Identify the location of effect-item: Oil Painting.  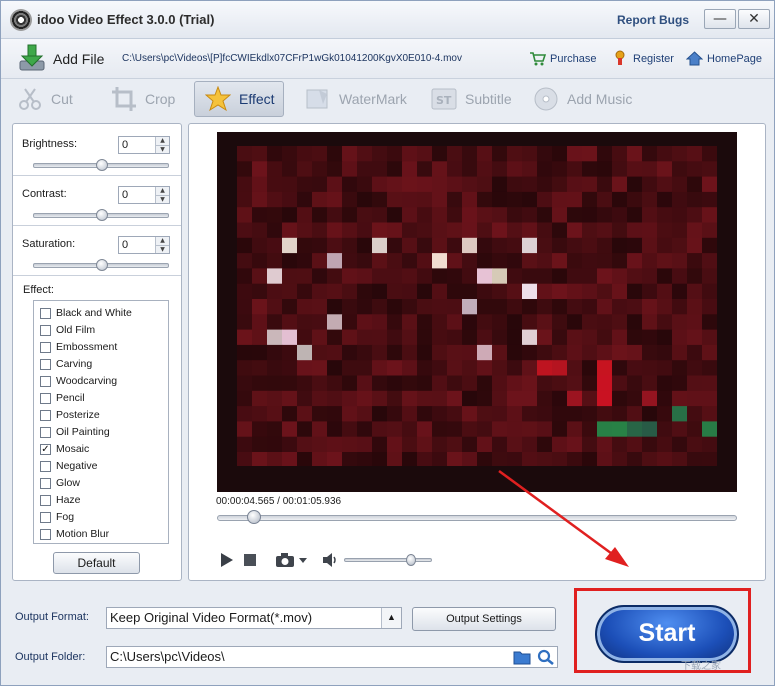
(75, 432).